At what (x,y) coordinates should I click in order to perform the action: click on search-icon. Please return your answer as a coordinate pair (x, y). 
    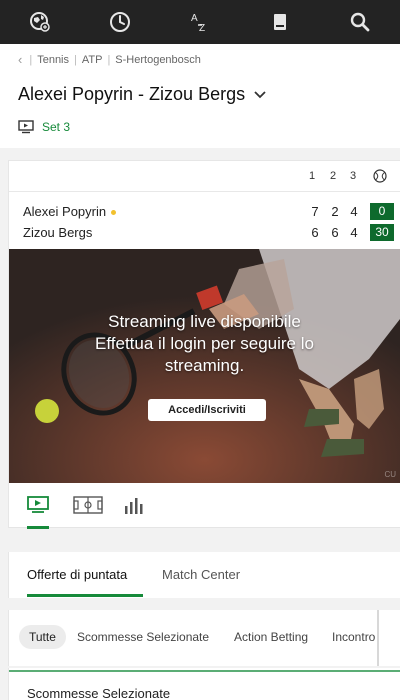
    Looking at the image, I should click on (360, 22).